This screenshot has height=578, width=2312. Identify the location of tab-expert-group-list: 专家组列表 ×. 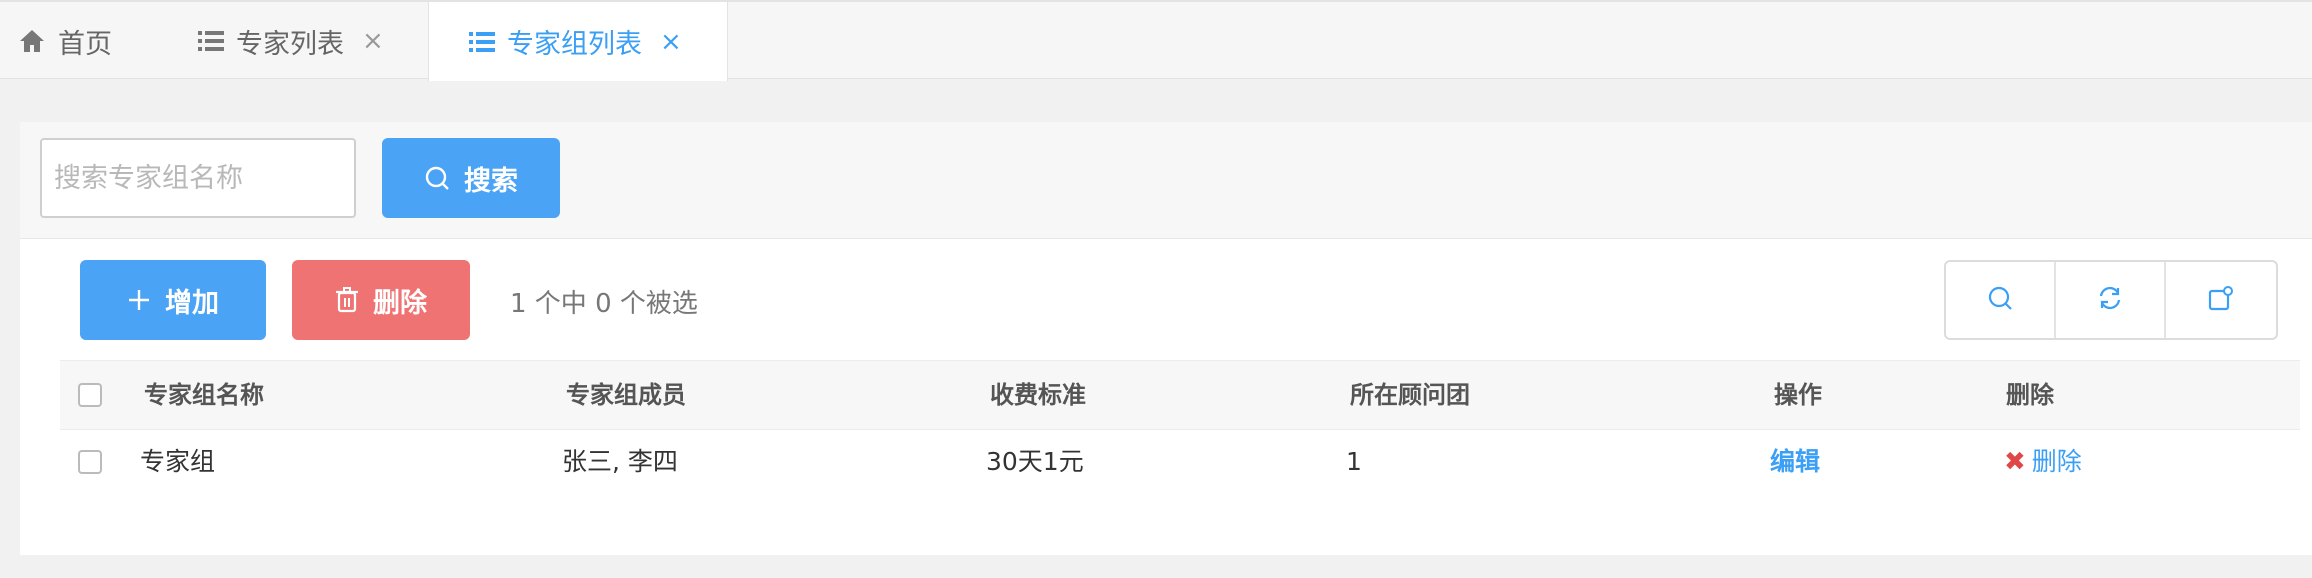
(578, 41).